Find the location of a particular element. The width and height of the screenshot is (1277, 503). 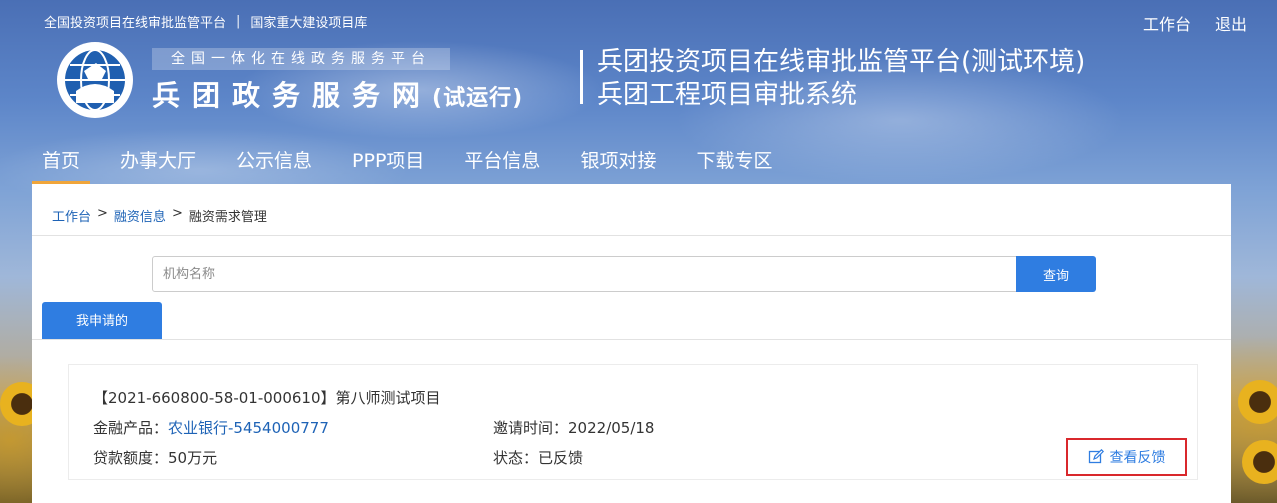

site-name-suffix: (试运行) is located at coordinates (478, 98).